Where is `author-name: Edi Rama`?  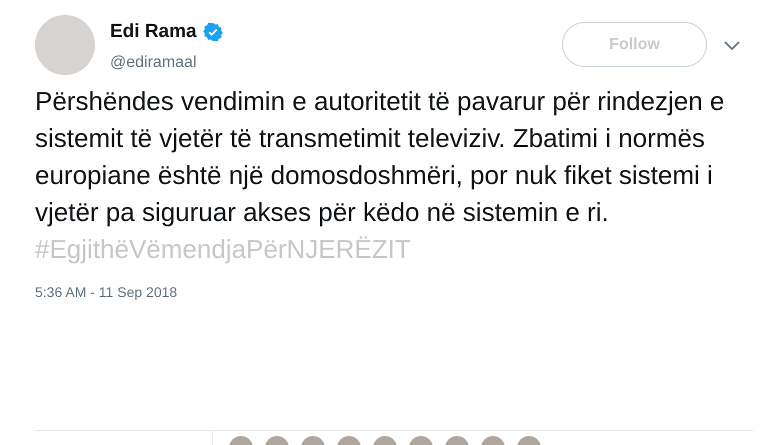
author-name: Edi Rama is located at coordinates (153, 32).